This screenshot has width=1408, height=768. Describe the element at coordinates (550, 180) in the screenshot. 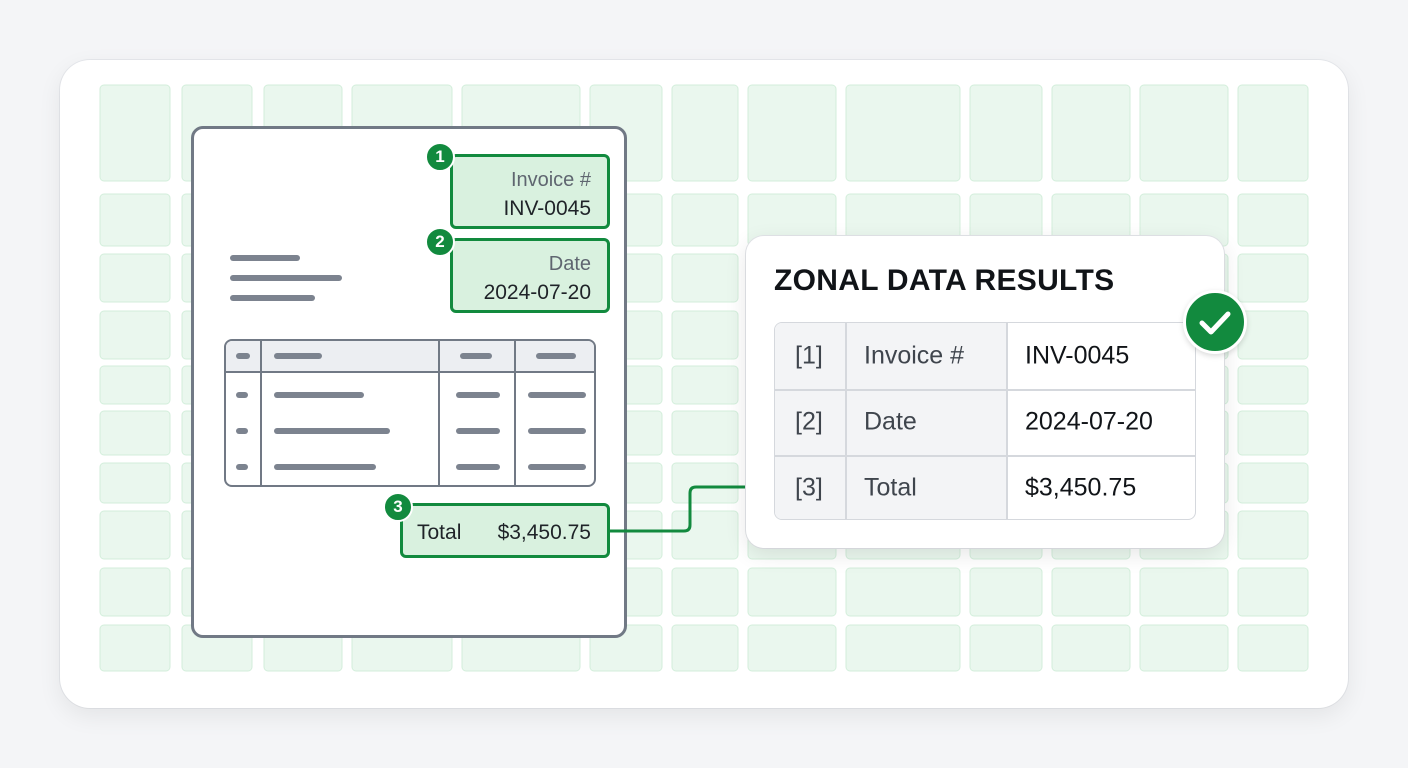

I see `zone-label: Invoice #` at that location.